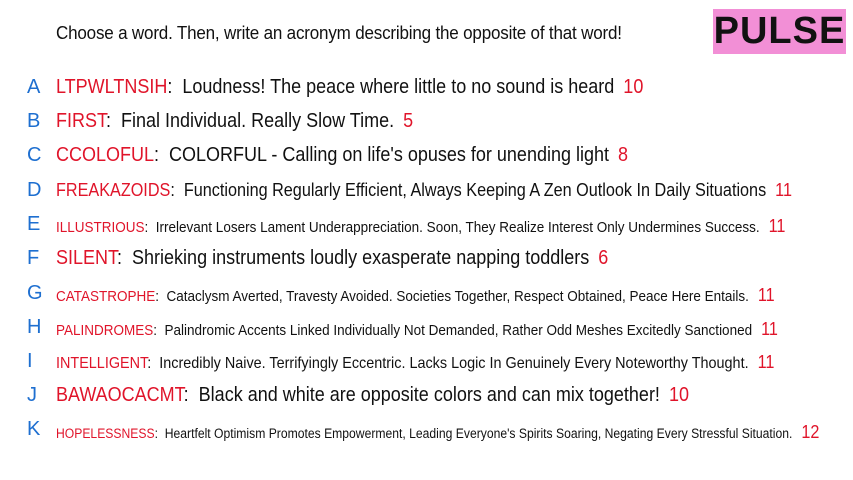 This screenshot has width=853, height=480. I want to click on entry-score: 8, so click(623, 155).